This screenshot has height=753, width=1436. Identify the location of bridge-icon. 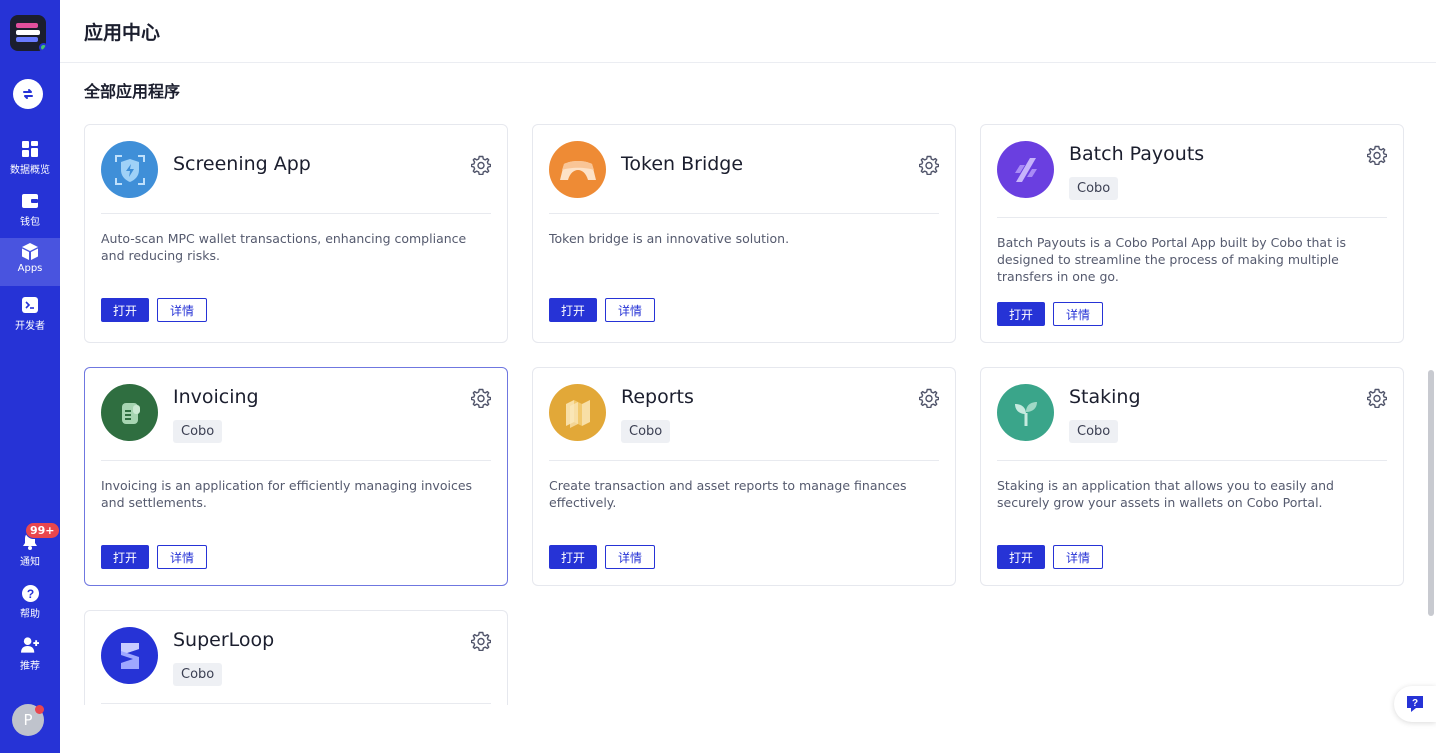
(577, 169).